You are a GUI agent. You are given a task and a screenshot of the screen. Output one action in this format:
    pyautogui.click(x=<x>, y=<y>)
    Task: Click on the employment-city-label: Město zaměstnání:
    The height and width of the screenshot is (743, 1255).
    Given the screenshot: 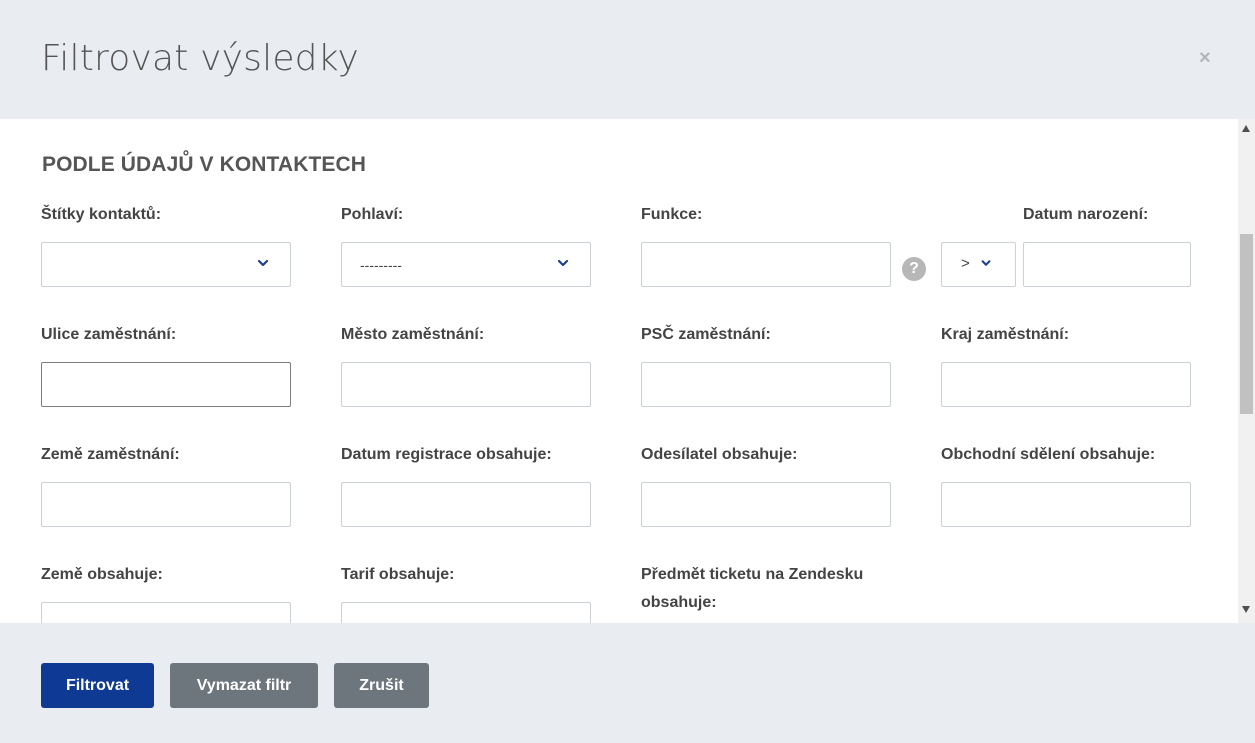 What is the action you would take?
    pyautogui.click(x=413, y=334)
    